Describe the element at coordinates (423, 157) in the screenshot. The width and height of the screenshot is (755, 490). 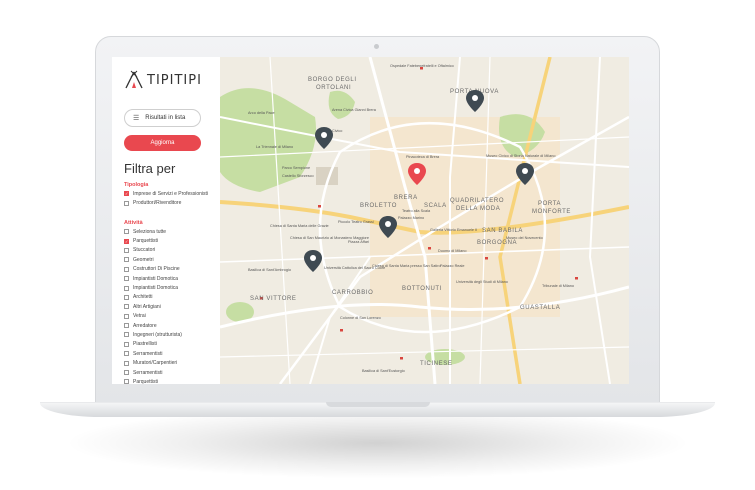
I see `place-label: Pinacoteca di Brera` at that location.